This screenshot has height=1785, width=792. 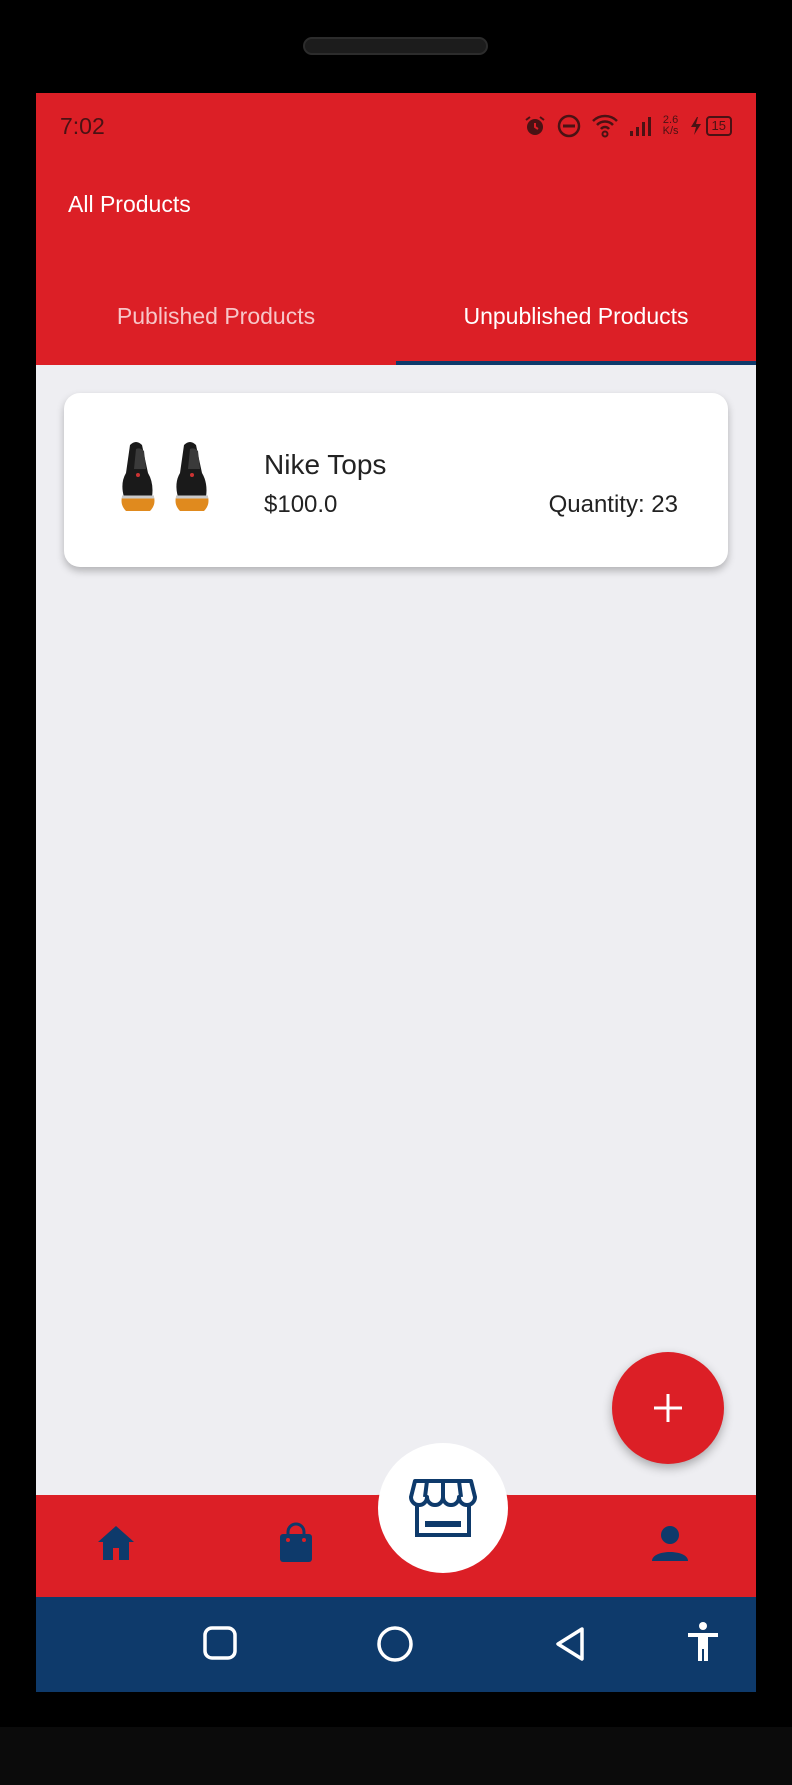 I want to click on do-not-disturb-icon, so click(x=569, y=126).